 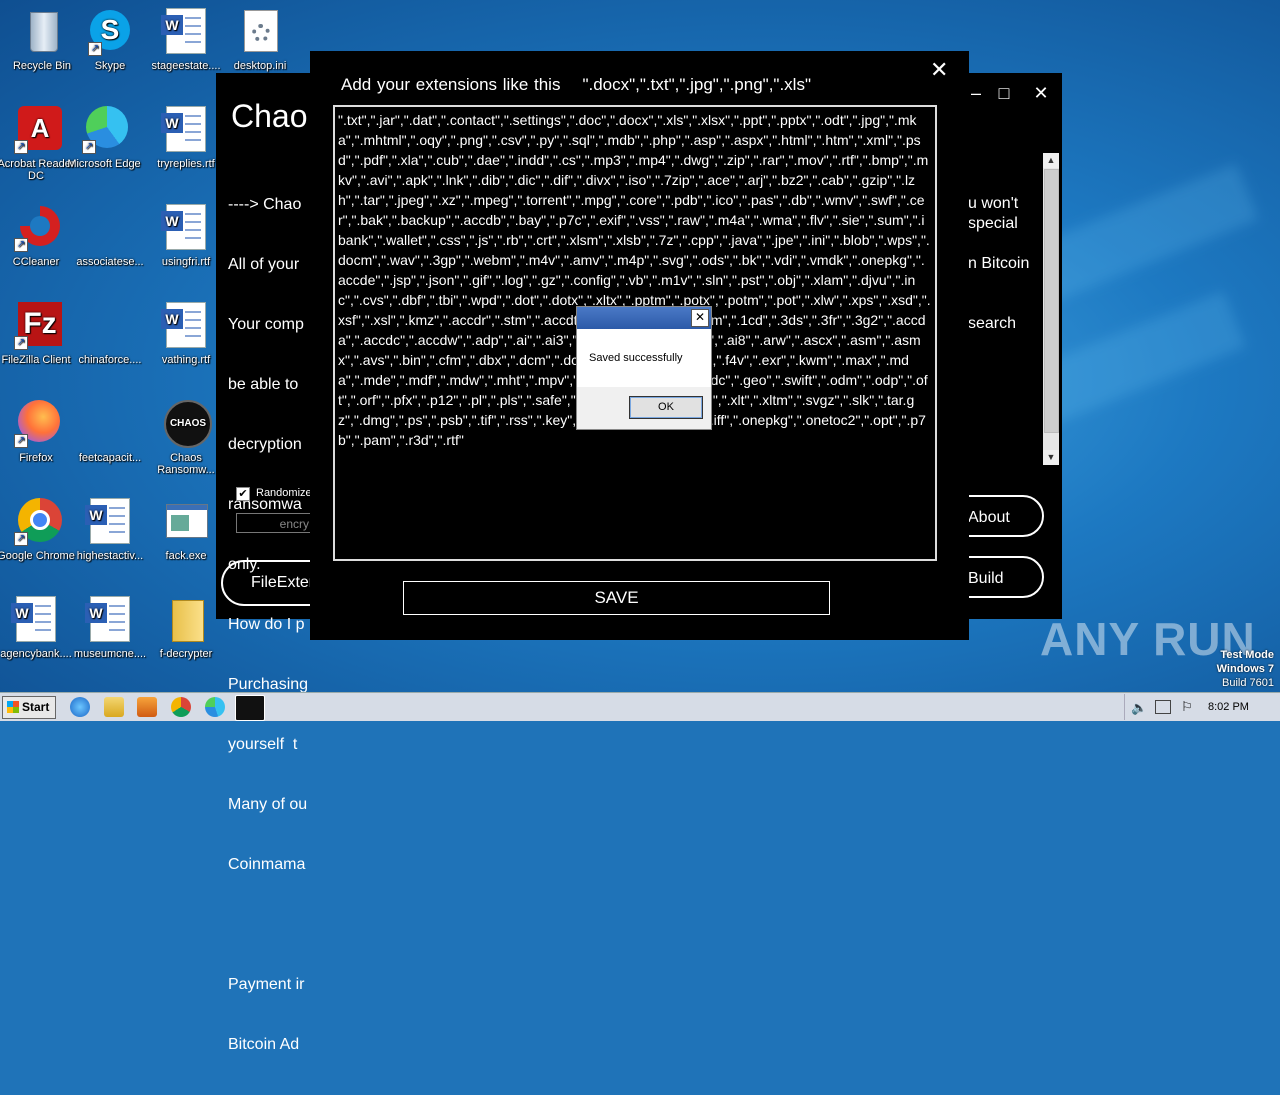 What do you see at coordinates (104, 164) in the screenshot?
I see `icon-label: Microsoft Edge` at bounding box center [104, 164].